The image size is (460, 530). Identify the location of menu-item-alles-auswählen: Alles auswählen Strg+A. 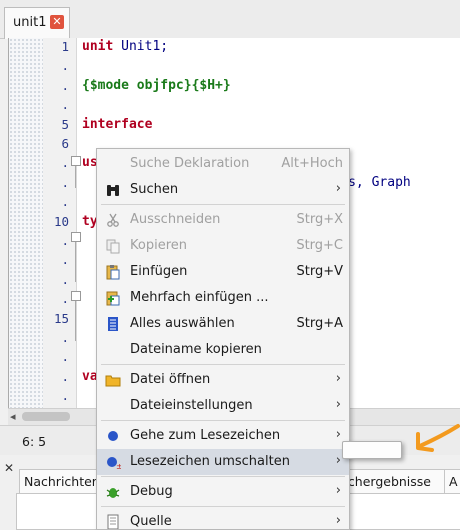
(223, 324).